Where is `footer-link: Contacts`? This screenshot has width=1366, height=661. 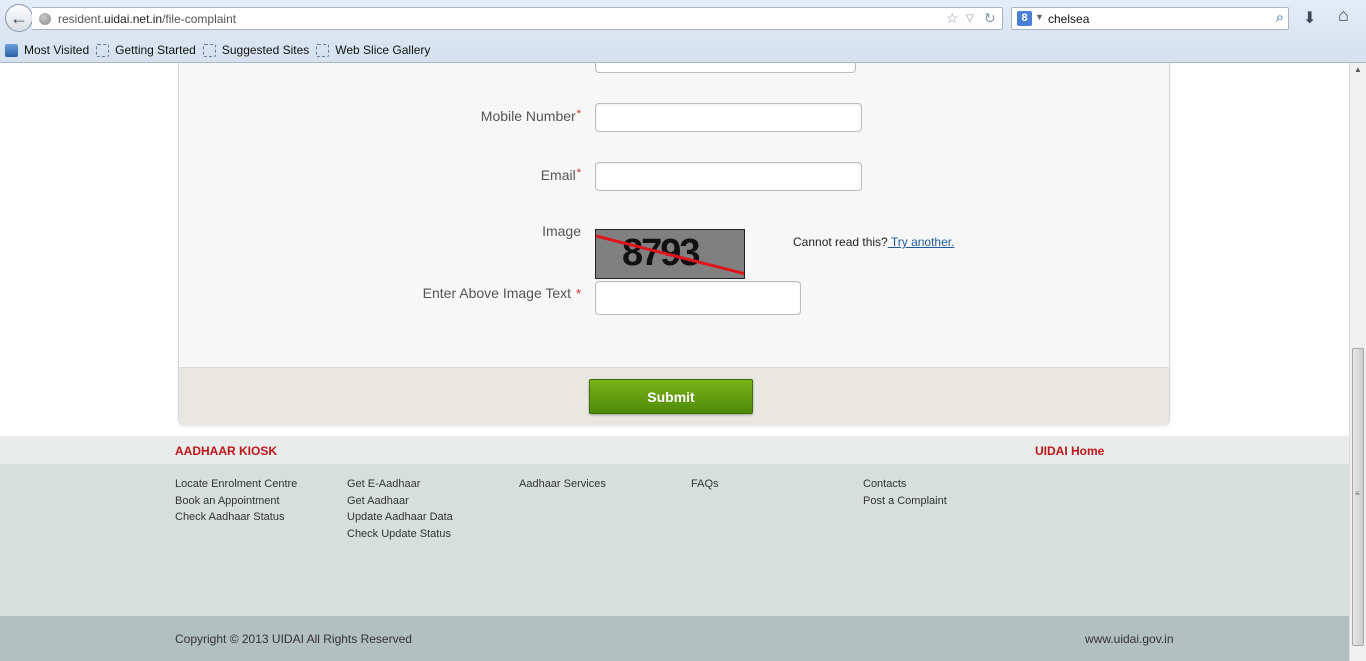 footer-link: Contacts is located at coordinates (905, 484).